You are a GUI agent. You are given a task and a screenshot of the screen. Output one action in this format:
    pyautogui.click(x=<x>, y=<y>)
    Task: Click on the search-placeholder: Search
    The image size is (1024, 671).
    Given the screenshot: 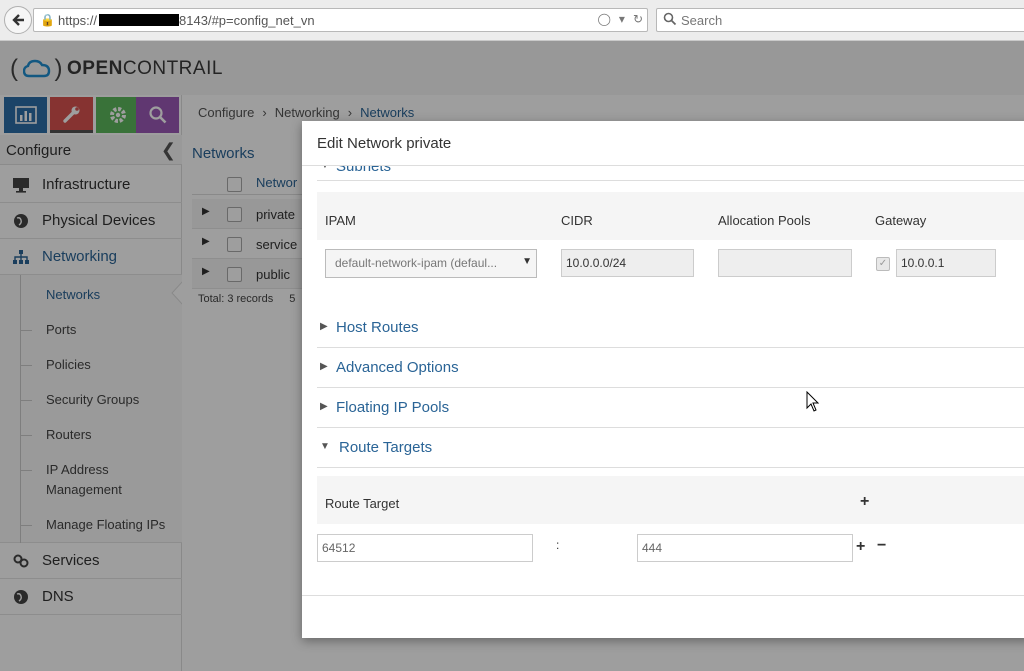 What is the action you would take?
    pyautogui.click(x=702, y=20)
    